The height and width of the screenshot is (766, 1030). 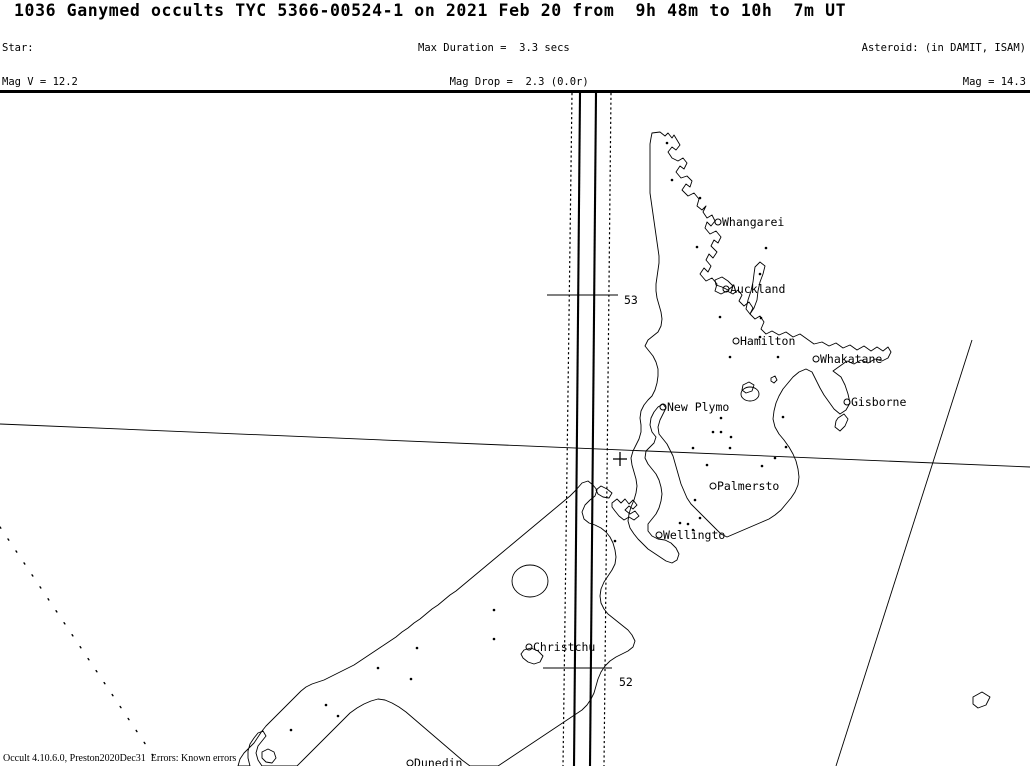 What do you see at coordinates (515, 445) in the screenshot?
I see `latitude-graticule` at bounding box center [515, 445].